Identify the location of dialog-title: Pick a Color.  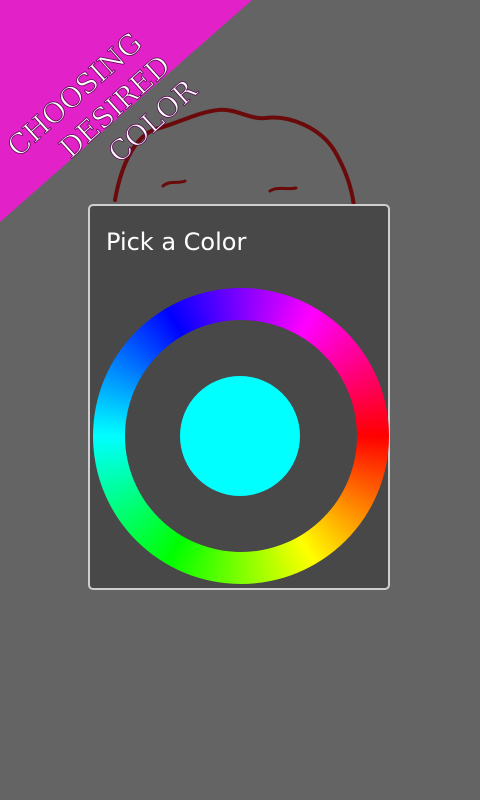
(176, 242).